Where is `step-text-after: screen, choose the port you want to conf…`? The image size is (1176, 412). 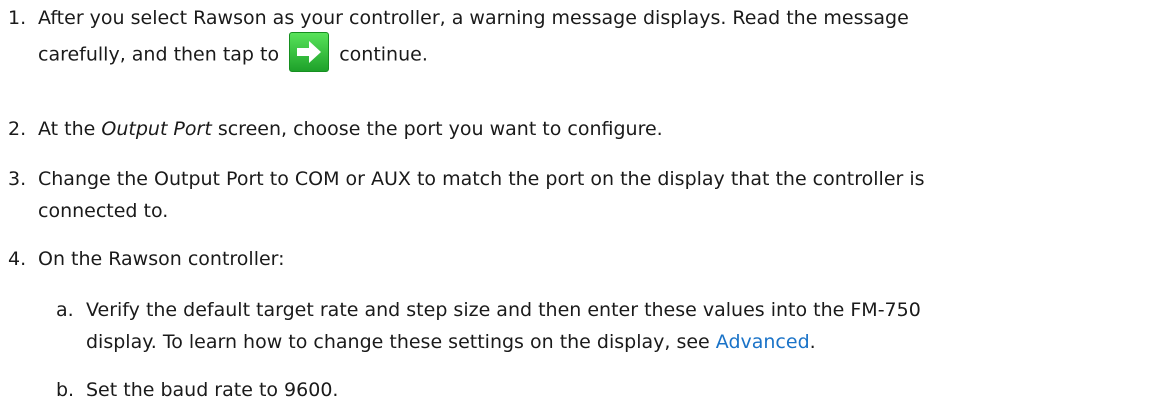 step-text-after: screen, choose the port you want to conf… is located at coordinates (440, 129).